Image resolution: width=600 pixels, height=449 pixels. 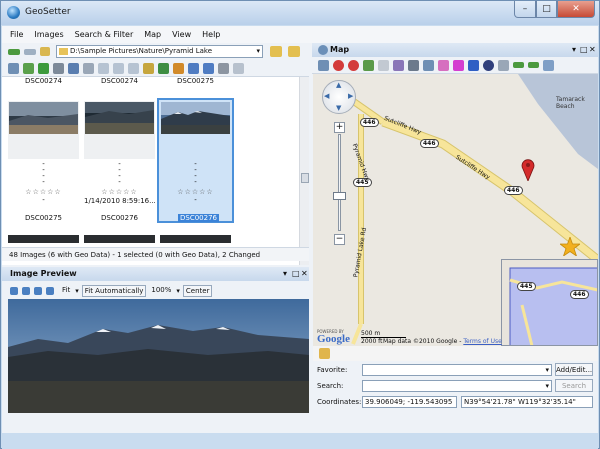 What do you see at coordinates (133, 68) in the screenshot?
I see `tag-icon` at bounding box center [133, 68].